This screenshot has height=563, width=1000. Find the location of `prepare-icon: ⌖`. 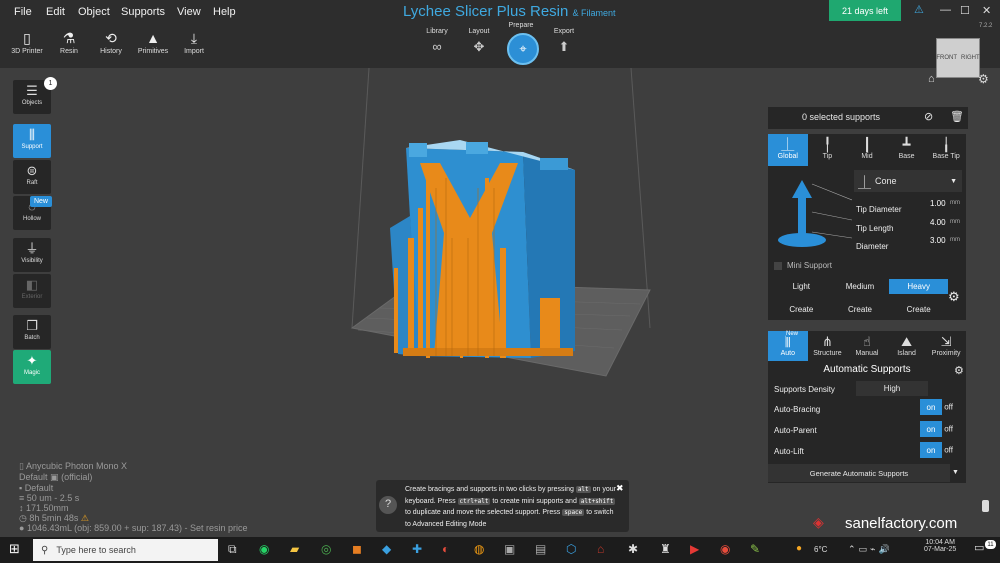

prepare-icon: ⌖ is located at coordinates (523, 49).